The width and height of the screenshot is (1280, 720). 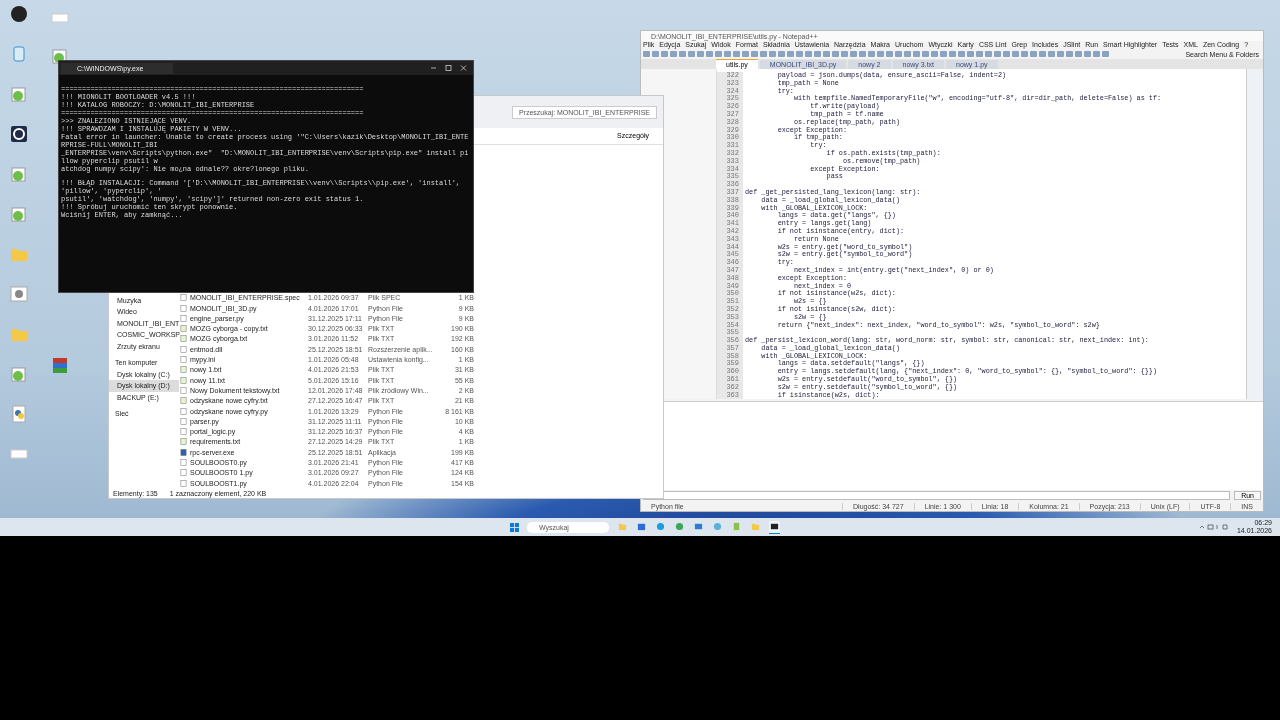 What do you see at coordinates (1213, 527) in the screenshot?
I see `system-tray-icon` at bounding box center [1213, 527].